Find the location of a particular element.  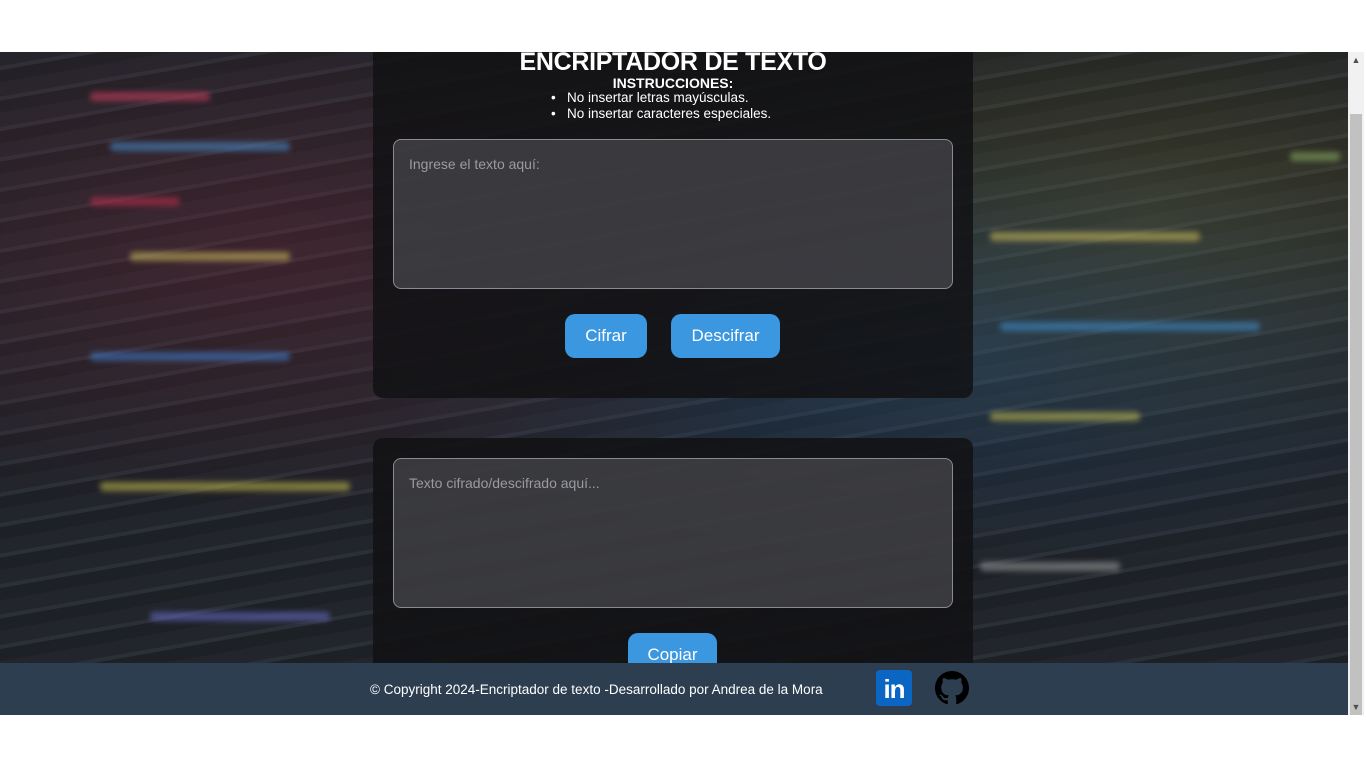

top-blank-area is located at coordinates (683, 26).